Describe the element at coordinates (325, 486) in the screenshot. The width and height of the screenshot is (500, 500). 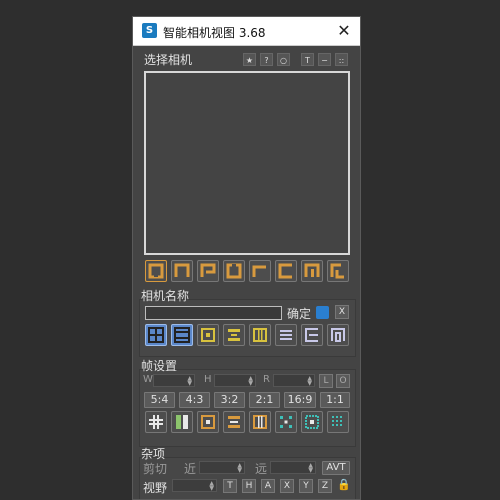
I see `z-button: Z` at that location.